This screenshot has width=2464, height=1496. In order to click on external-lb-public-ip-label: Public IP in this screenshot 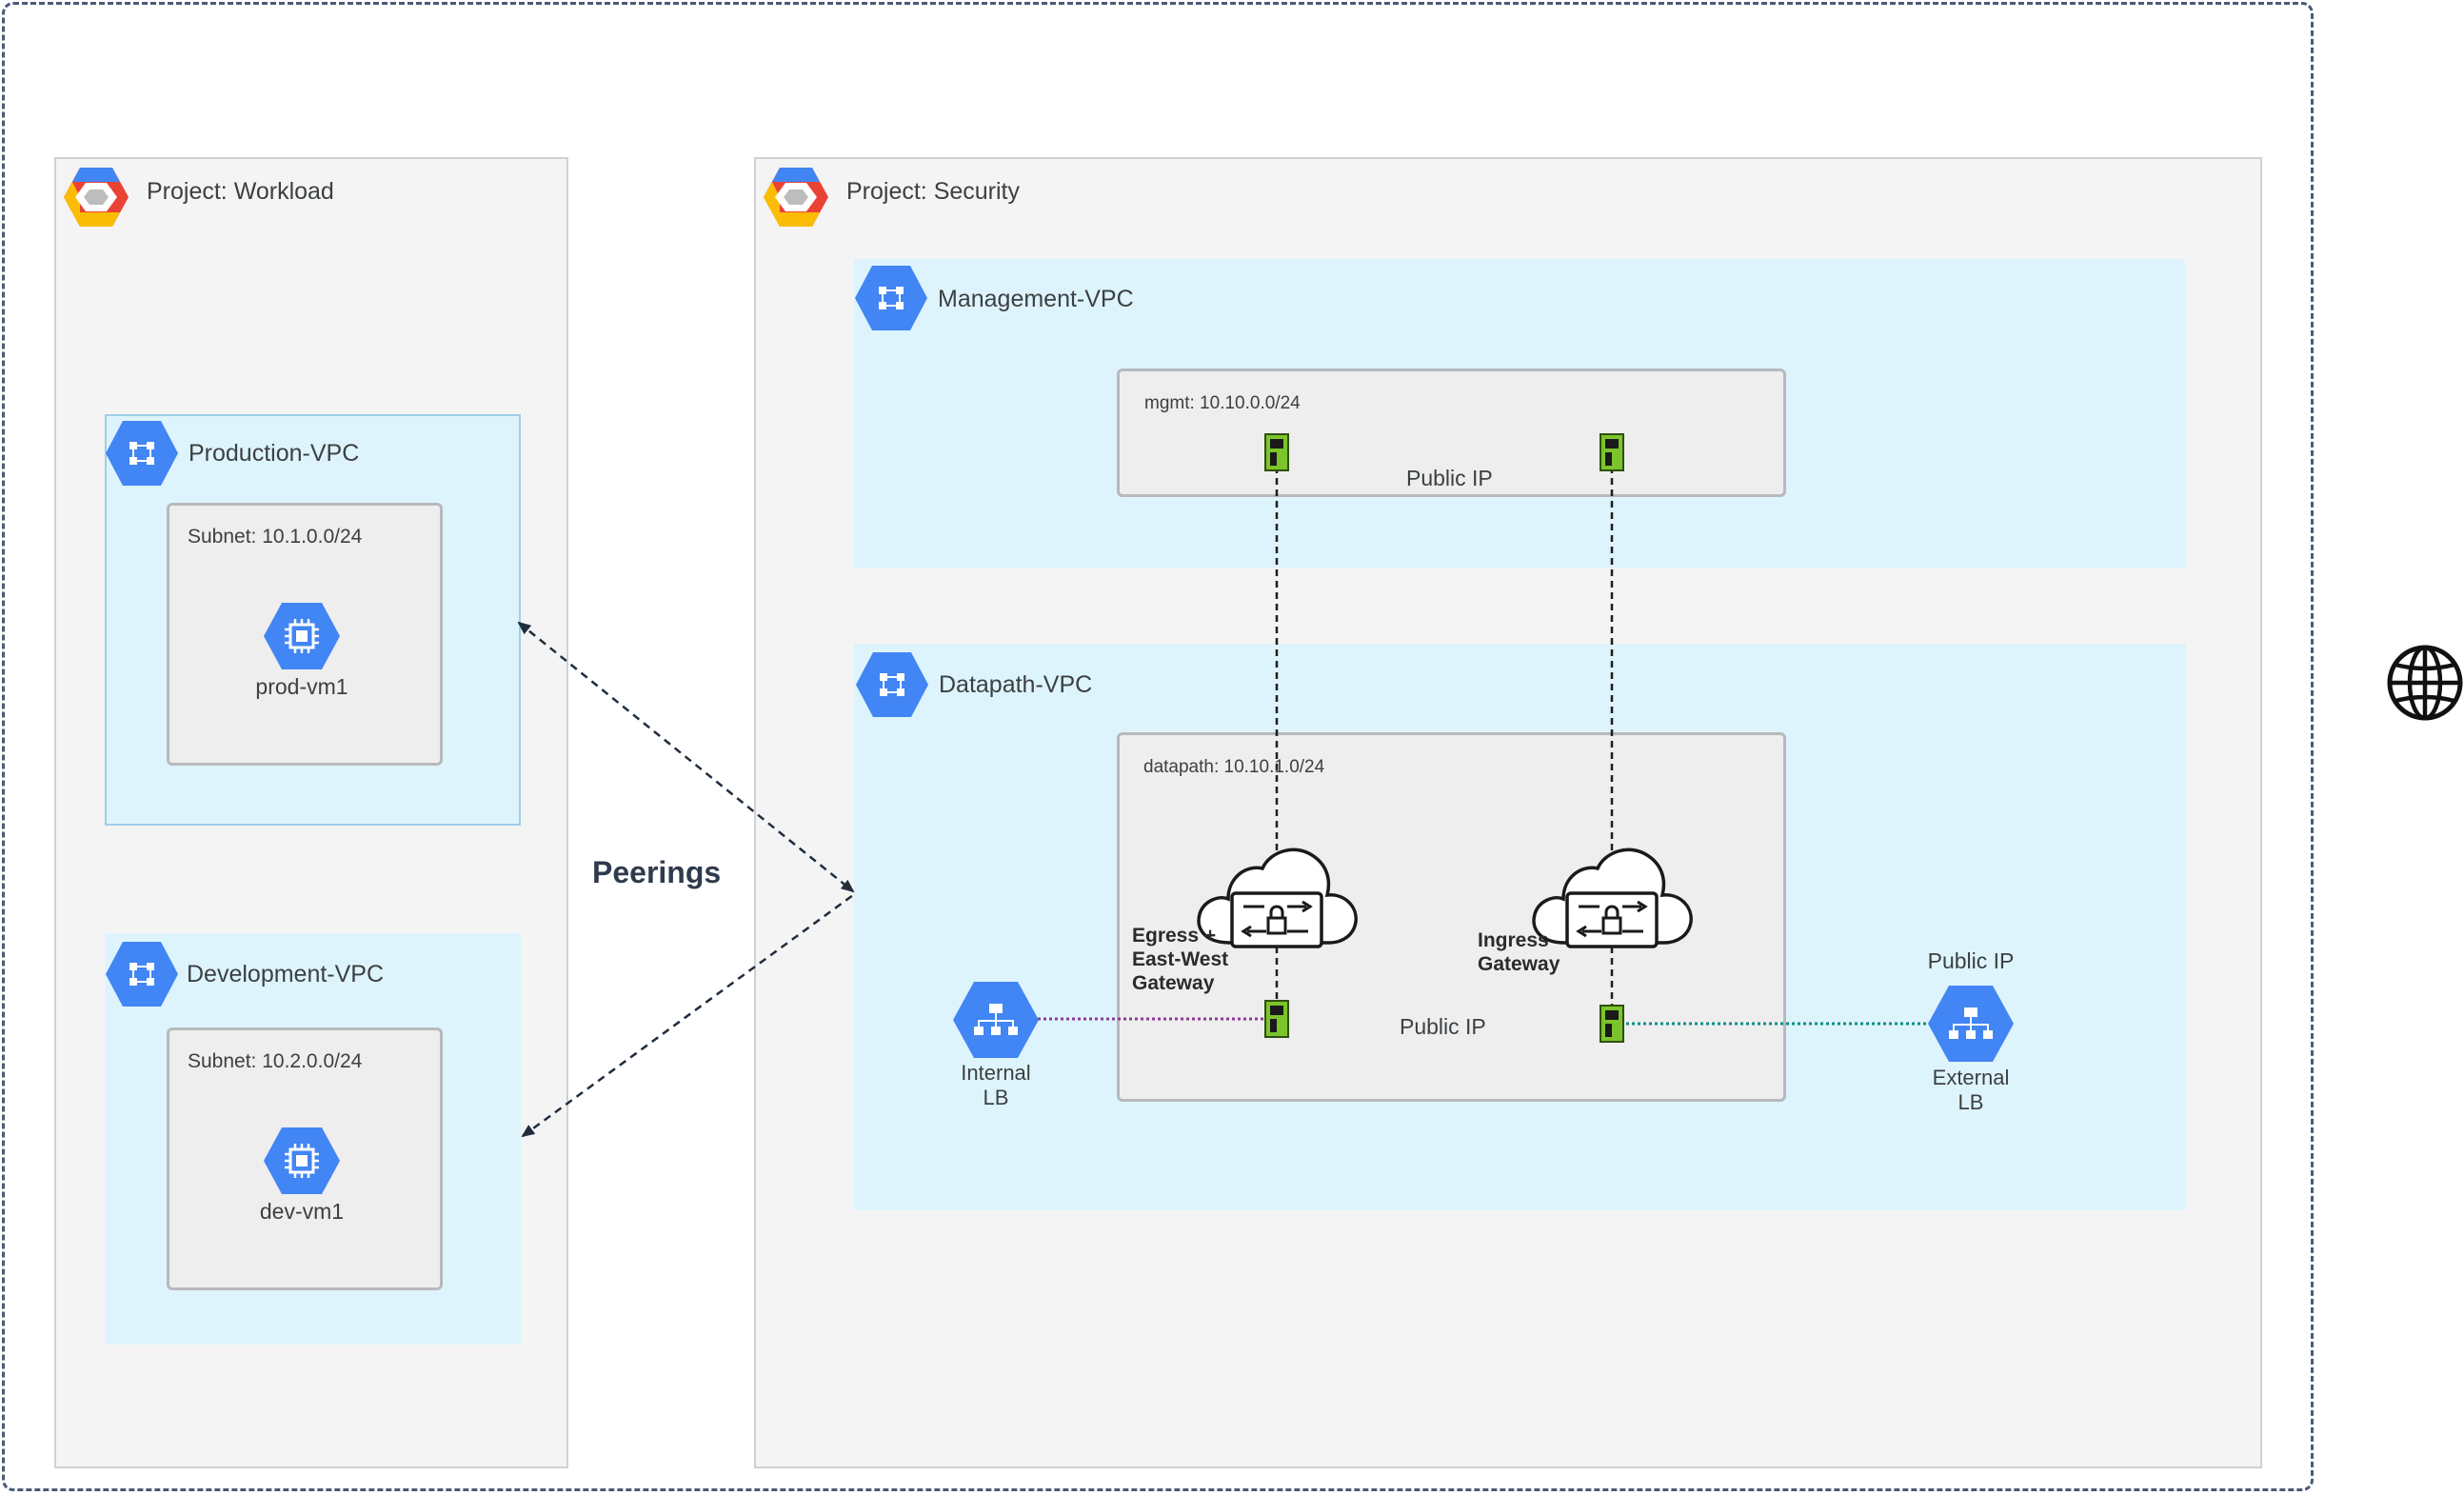, I will do `click(1971, 960)`.